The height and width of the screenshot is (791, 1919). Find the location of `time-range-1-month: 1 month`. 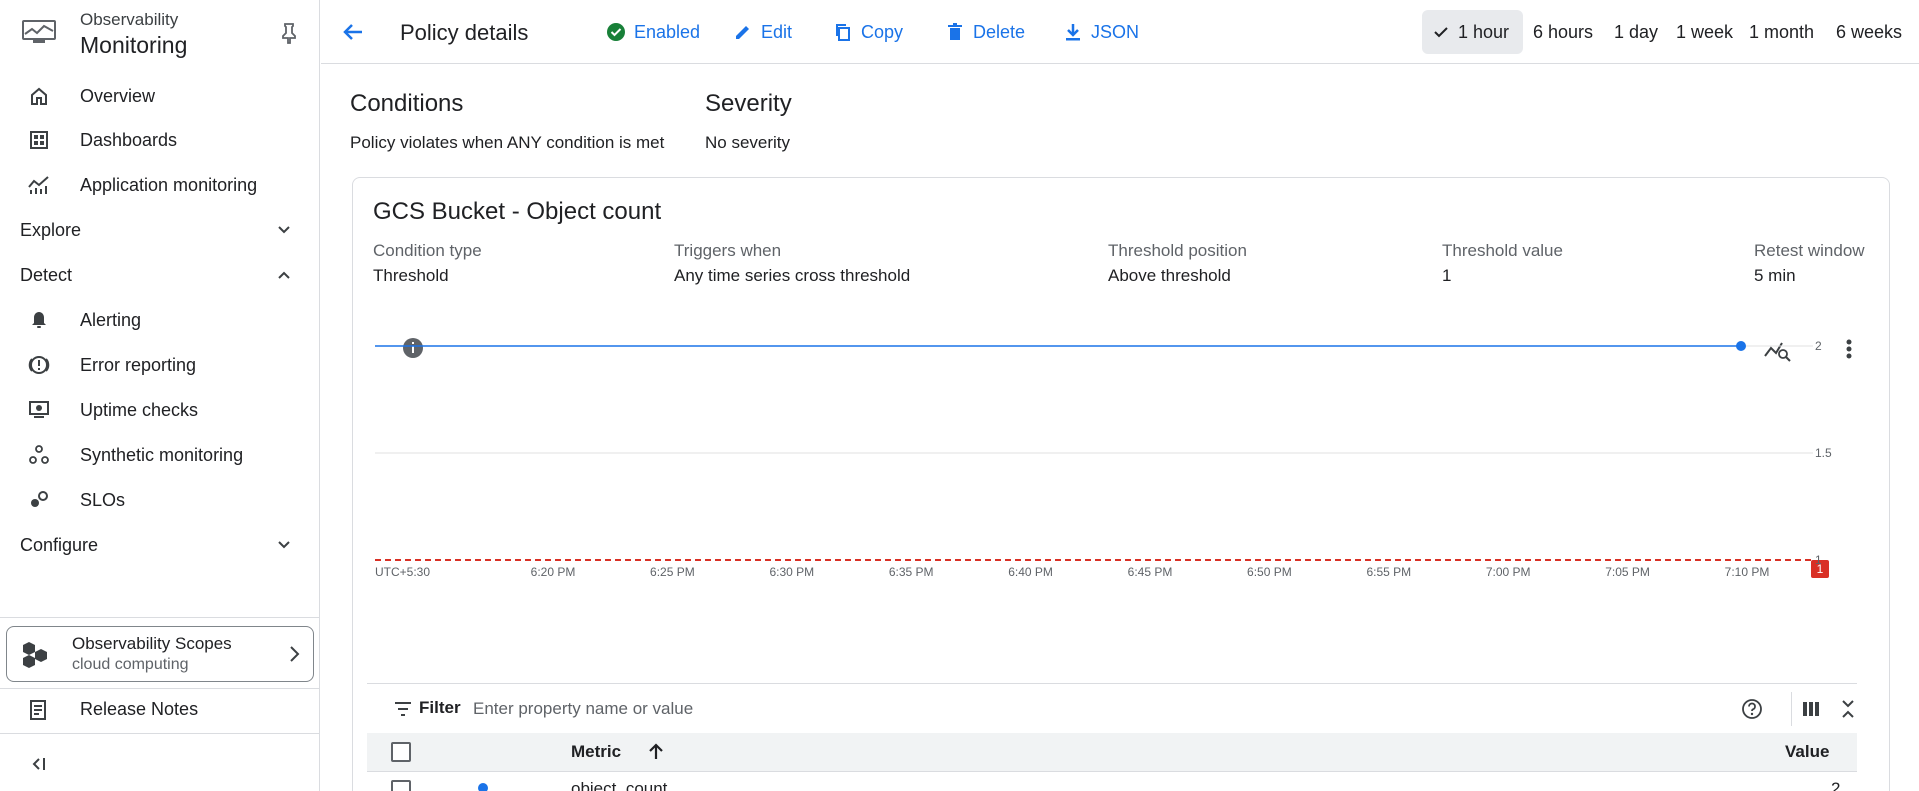

time-range-1-month: 1 month is located at coordinates (1781, 32).